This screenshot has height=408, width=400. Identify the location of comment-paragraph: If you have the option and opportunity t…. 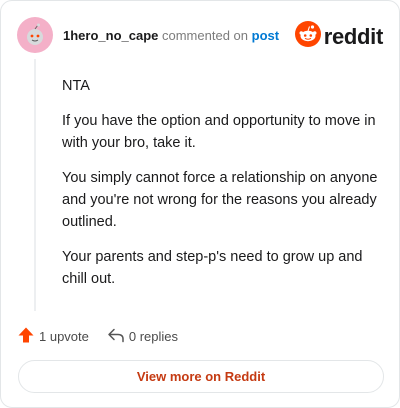
(219, 132).